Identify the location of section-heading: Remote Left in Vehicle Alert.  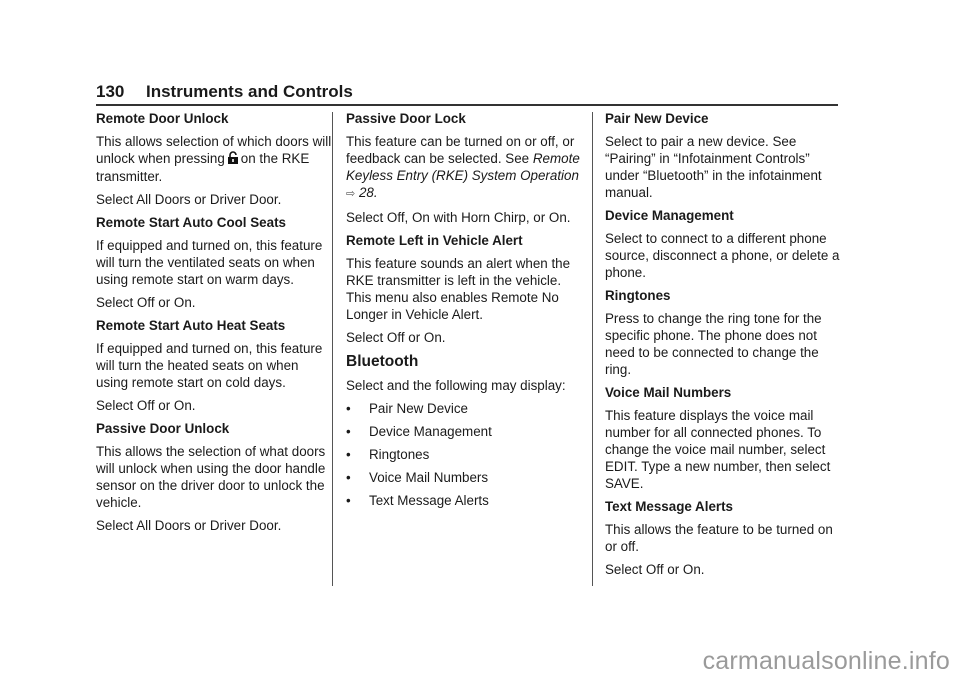
(434, 240).